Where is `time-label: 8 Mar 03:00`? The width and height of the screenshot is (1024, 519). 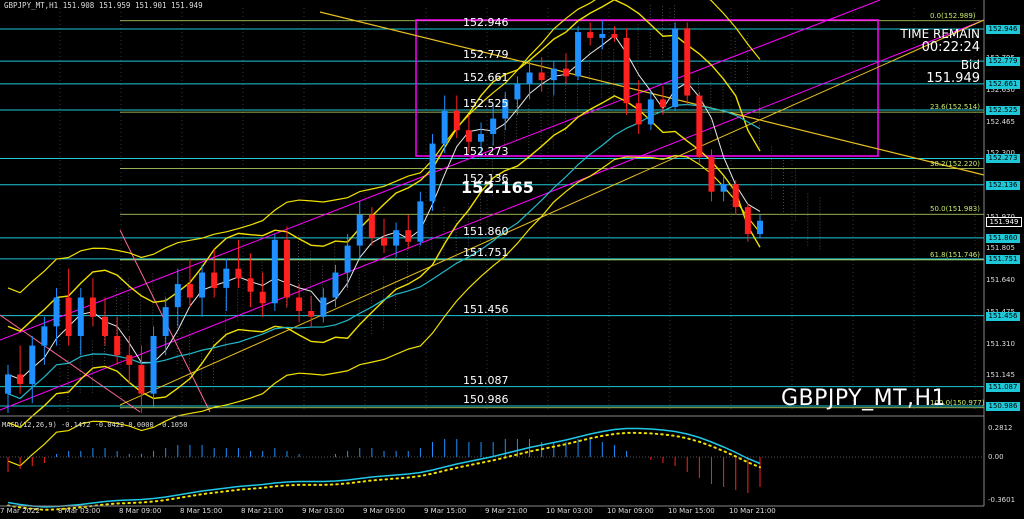 time-label: 8 Mar 03:00 is located at coordinates (79, 511).